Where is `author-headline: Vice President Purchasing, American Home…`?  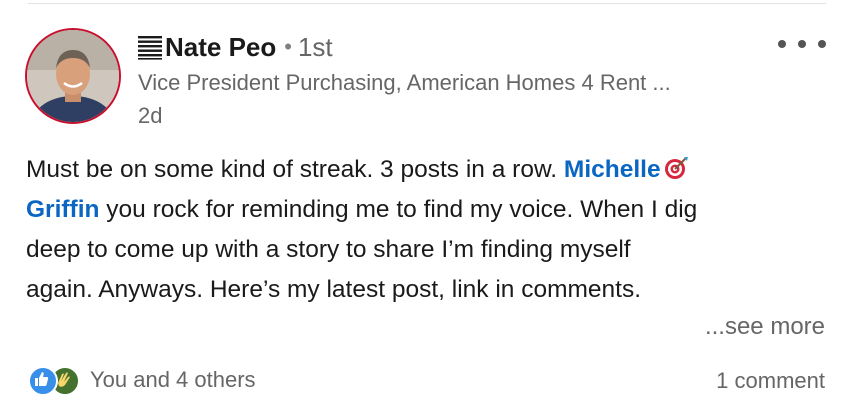
author-headline: Vice President Purchasing, American Home… is located at coordinates (404, 82).